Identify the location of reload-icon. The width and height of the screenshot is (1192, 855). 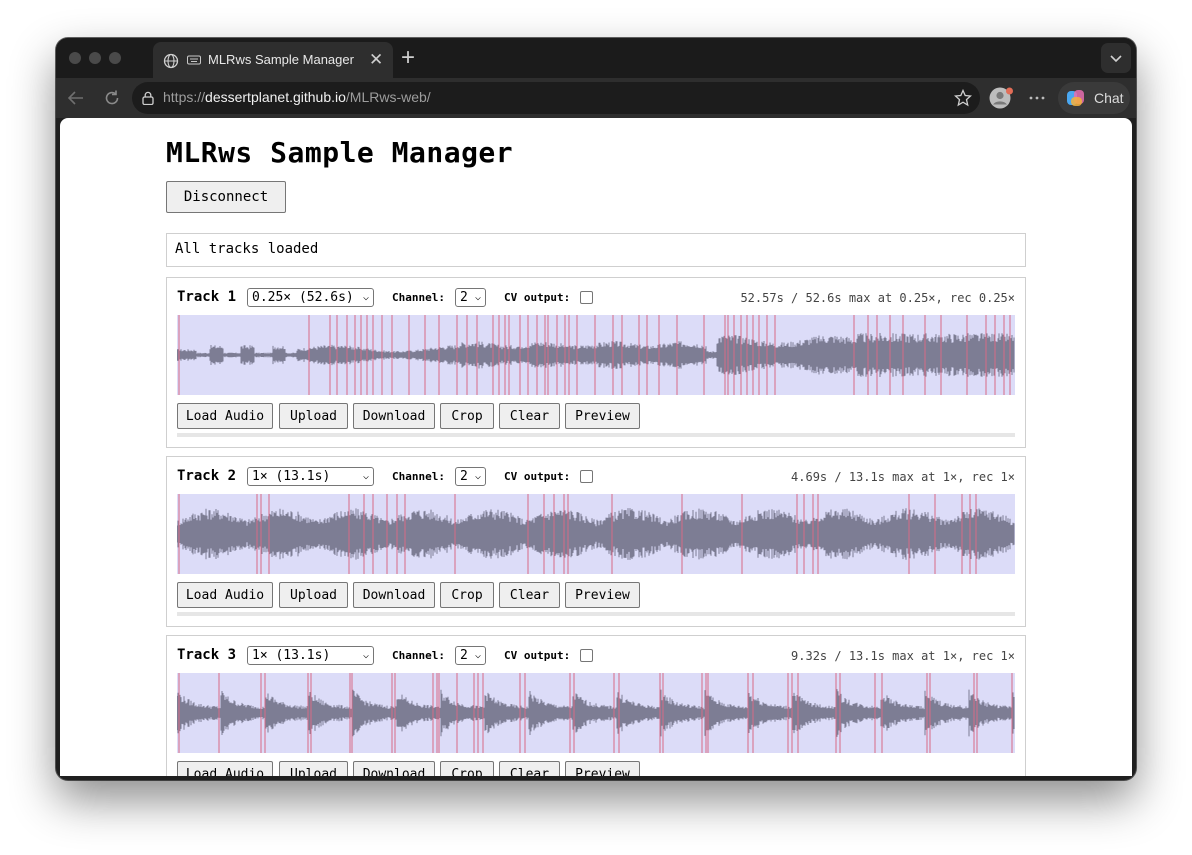
(112, 98).